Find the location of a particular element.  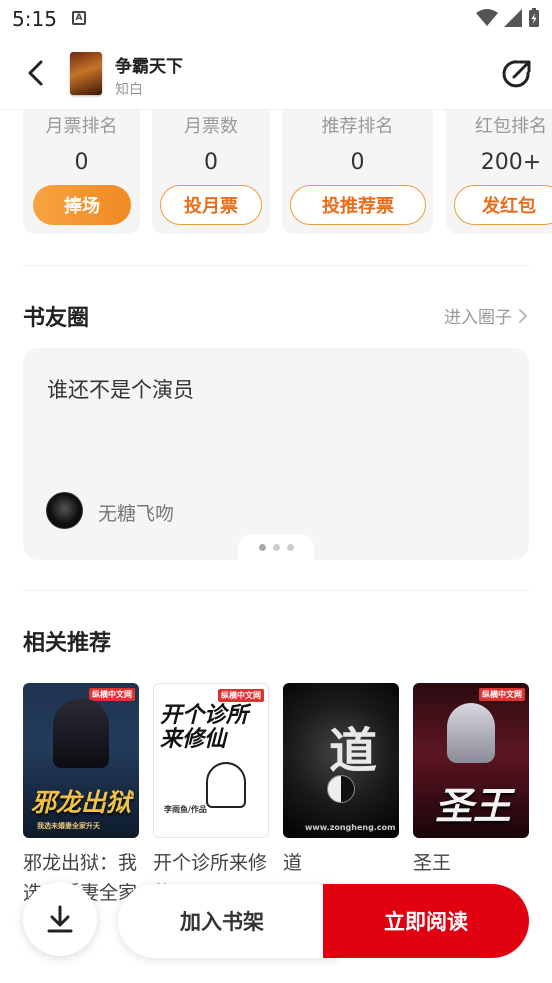

status-time: 5:15 is located at coordinates (34, 19).